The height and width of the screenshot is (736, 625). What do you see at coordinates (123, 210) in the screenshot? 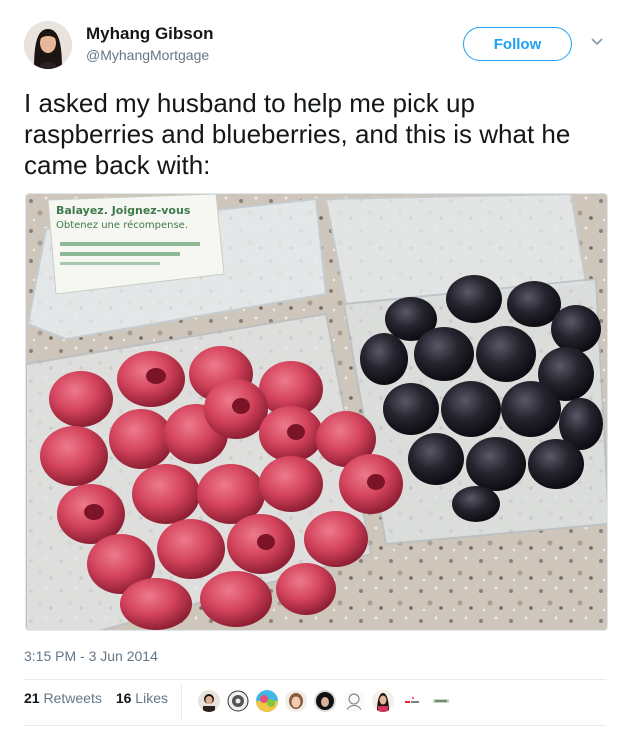
I see `label-line-1: Balayez. Joignez-vous` at bounding box center [123, 210].